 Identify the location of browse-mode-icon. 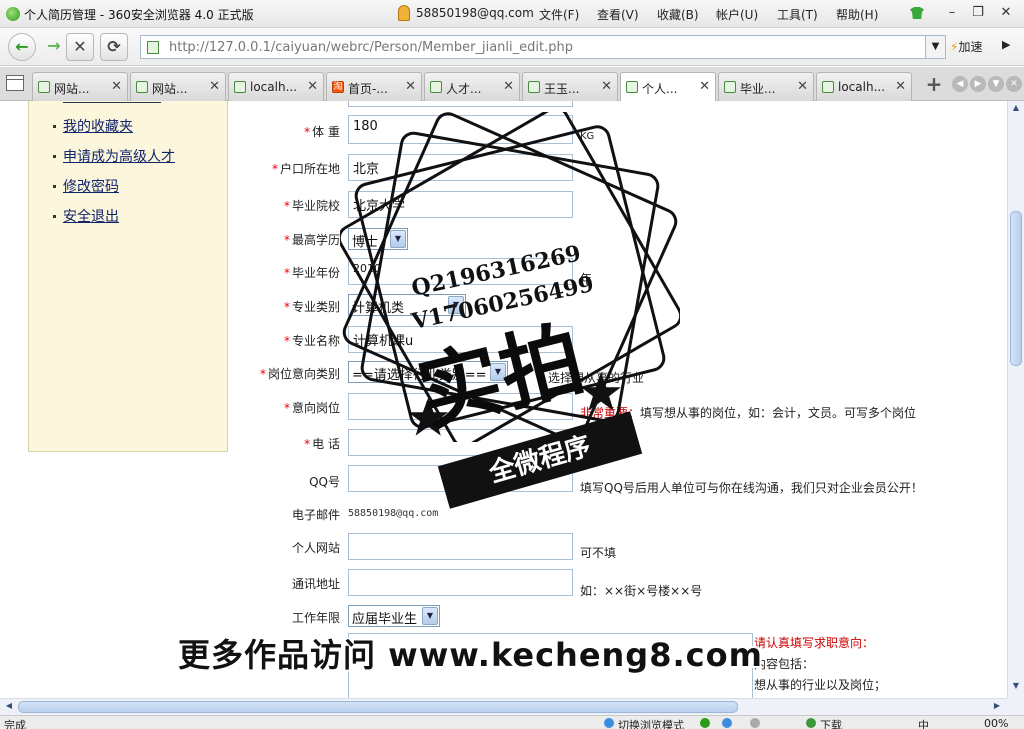
(609, 723).